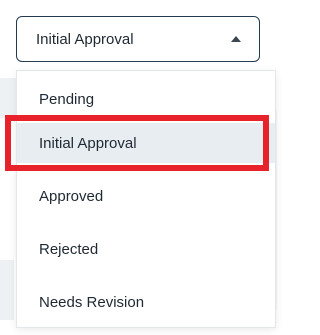 This screenshot has height=335, width=320. Describe the element at coordinates (146, 302) in the screenshot. I see `option-needs-revision: Needs Revision` at that location.